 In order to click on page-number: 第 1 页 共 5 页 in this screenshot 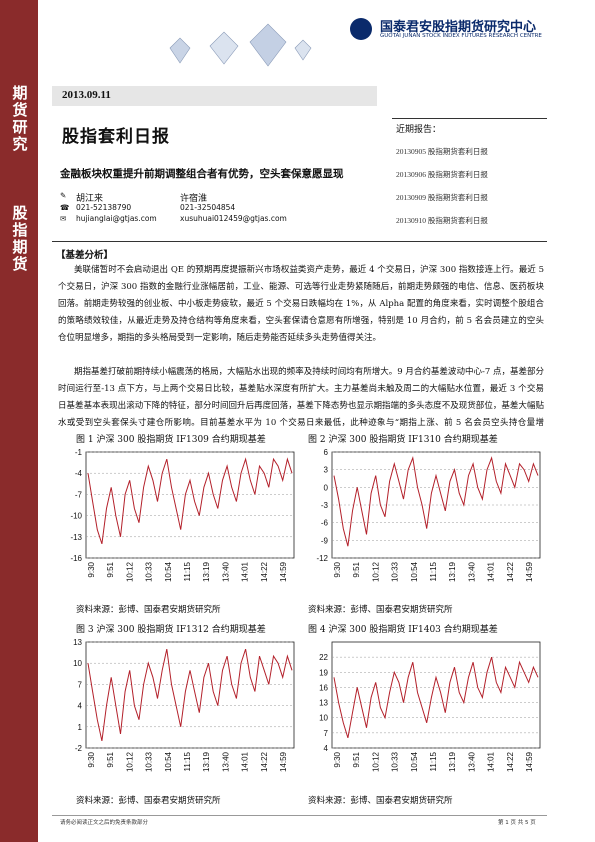, I will do `click(517, 823)`.